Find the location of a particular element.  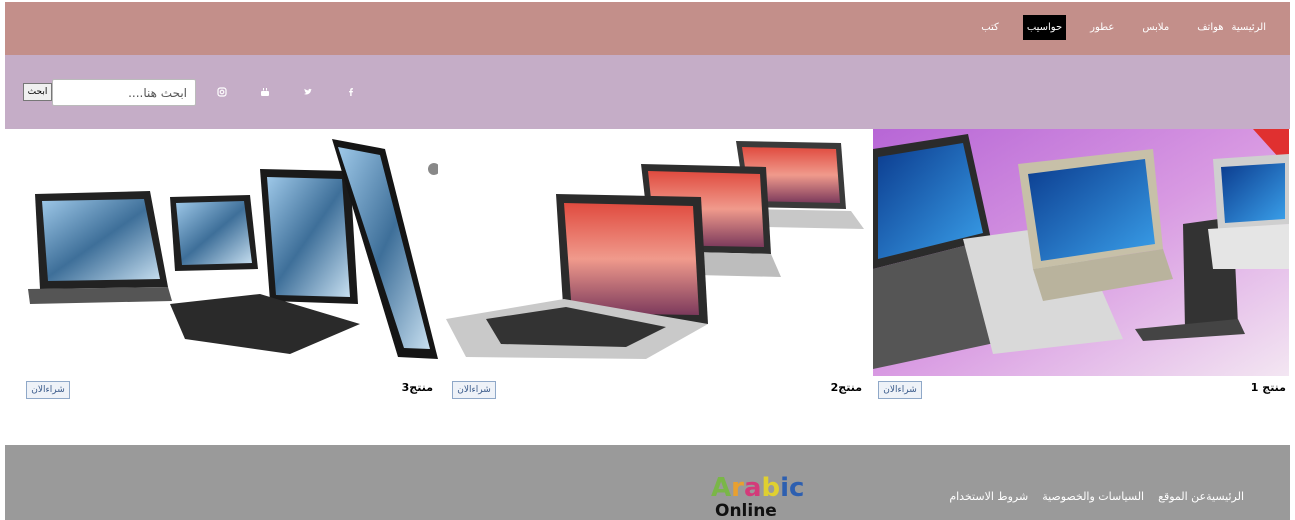

footer-link-terms: شروط الاستخدام is located at coordinates (988, 496).